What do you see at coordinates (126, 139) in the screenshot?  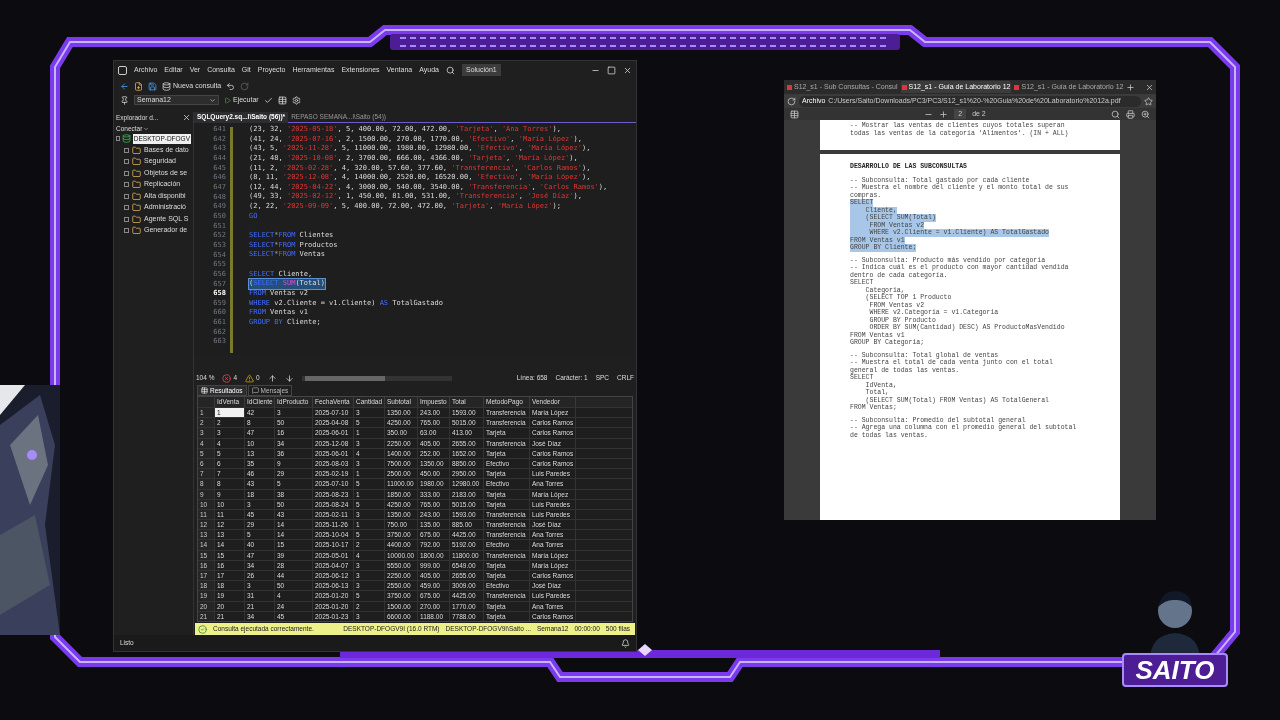 I see `server-icon` at bounding box center [126, 139].